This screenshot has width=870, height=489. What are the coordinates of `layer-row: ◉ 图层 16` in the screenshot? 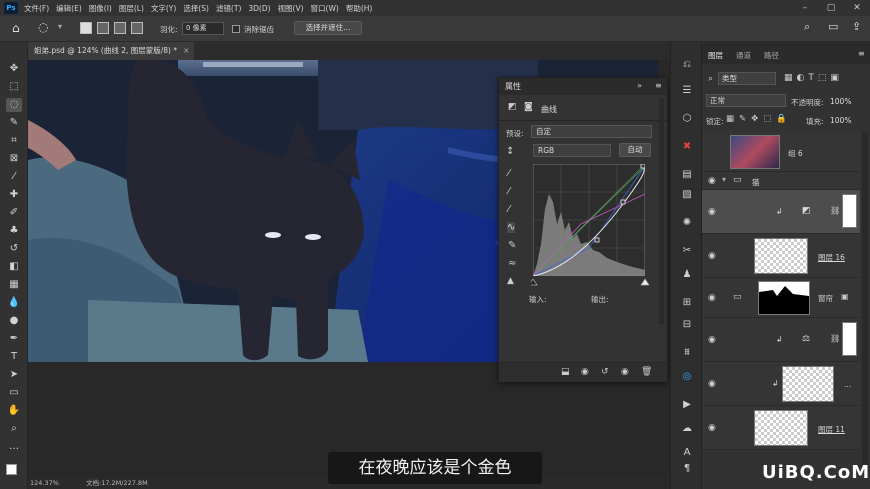 It's located at (781, 256).